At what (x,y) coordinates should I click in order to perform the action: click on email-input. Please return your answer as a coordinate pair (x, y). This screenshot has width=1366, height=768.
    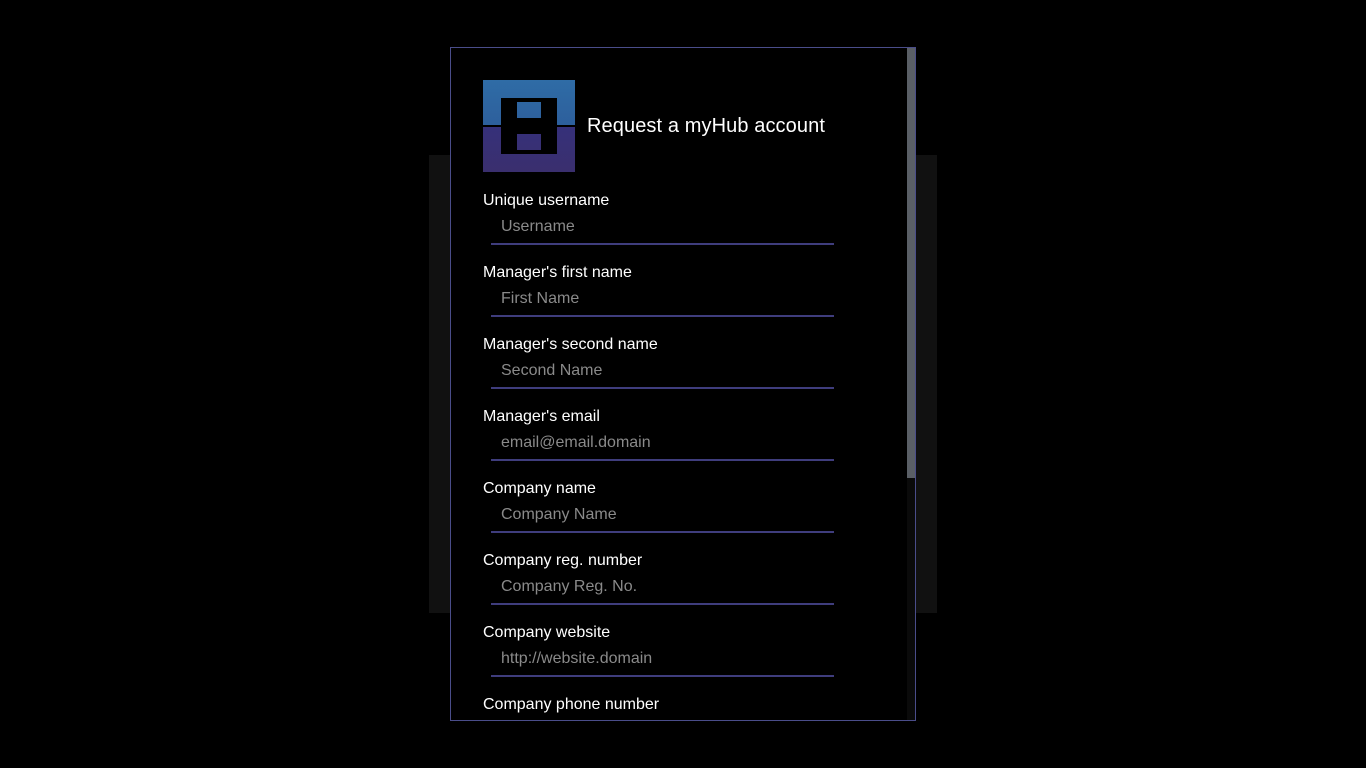
    Looking at the image, I should click on (662, 444).